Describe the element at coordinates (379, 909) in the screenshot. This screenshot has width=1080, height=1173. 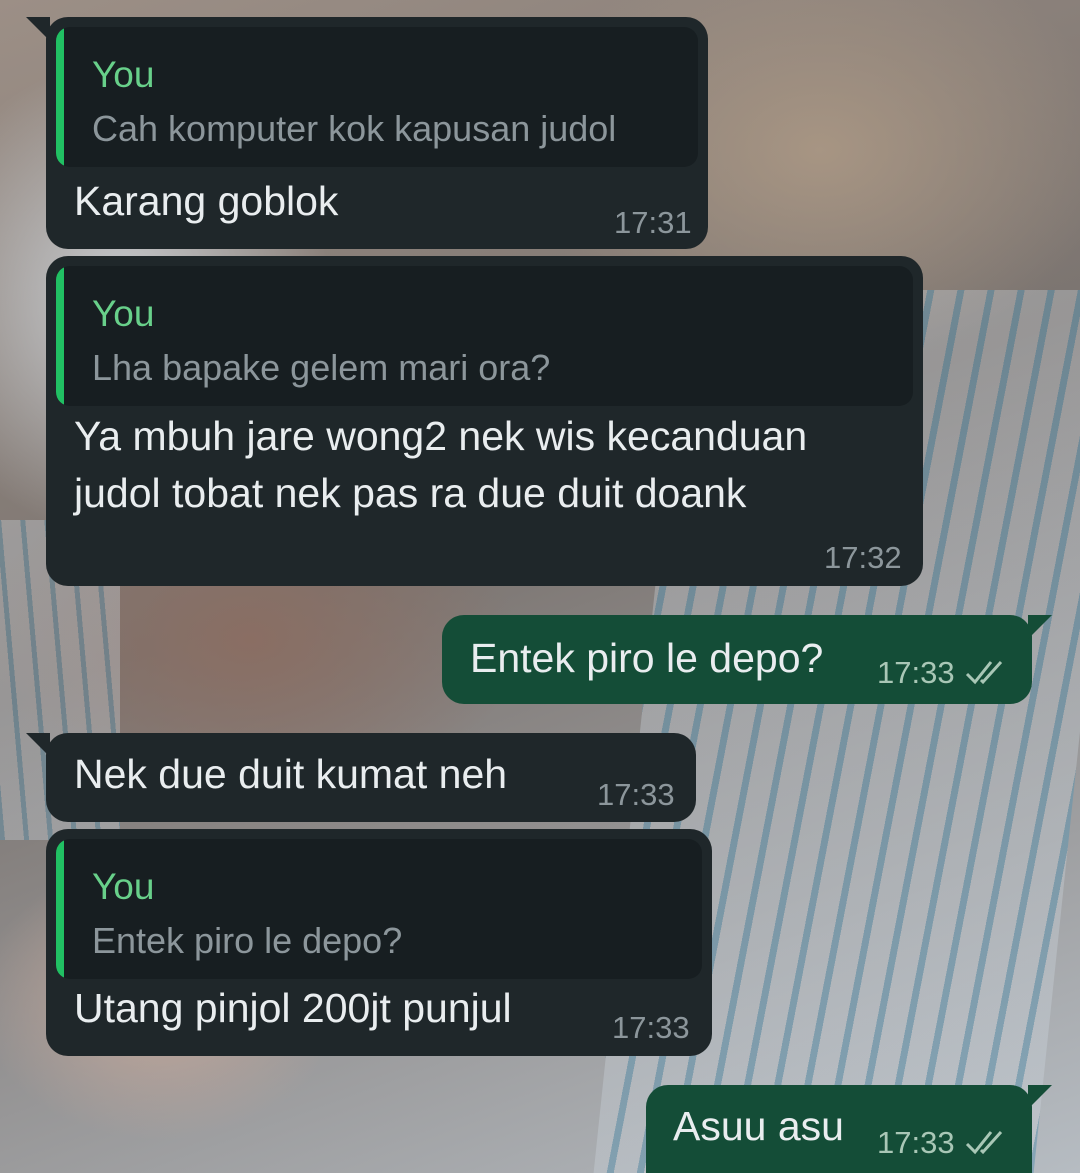
I see `quoted-reply: You Entek piro le depo?` at that location.